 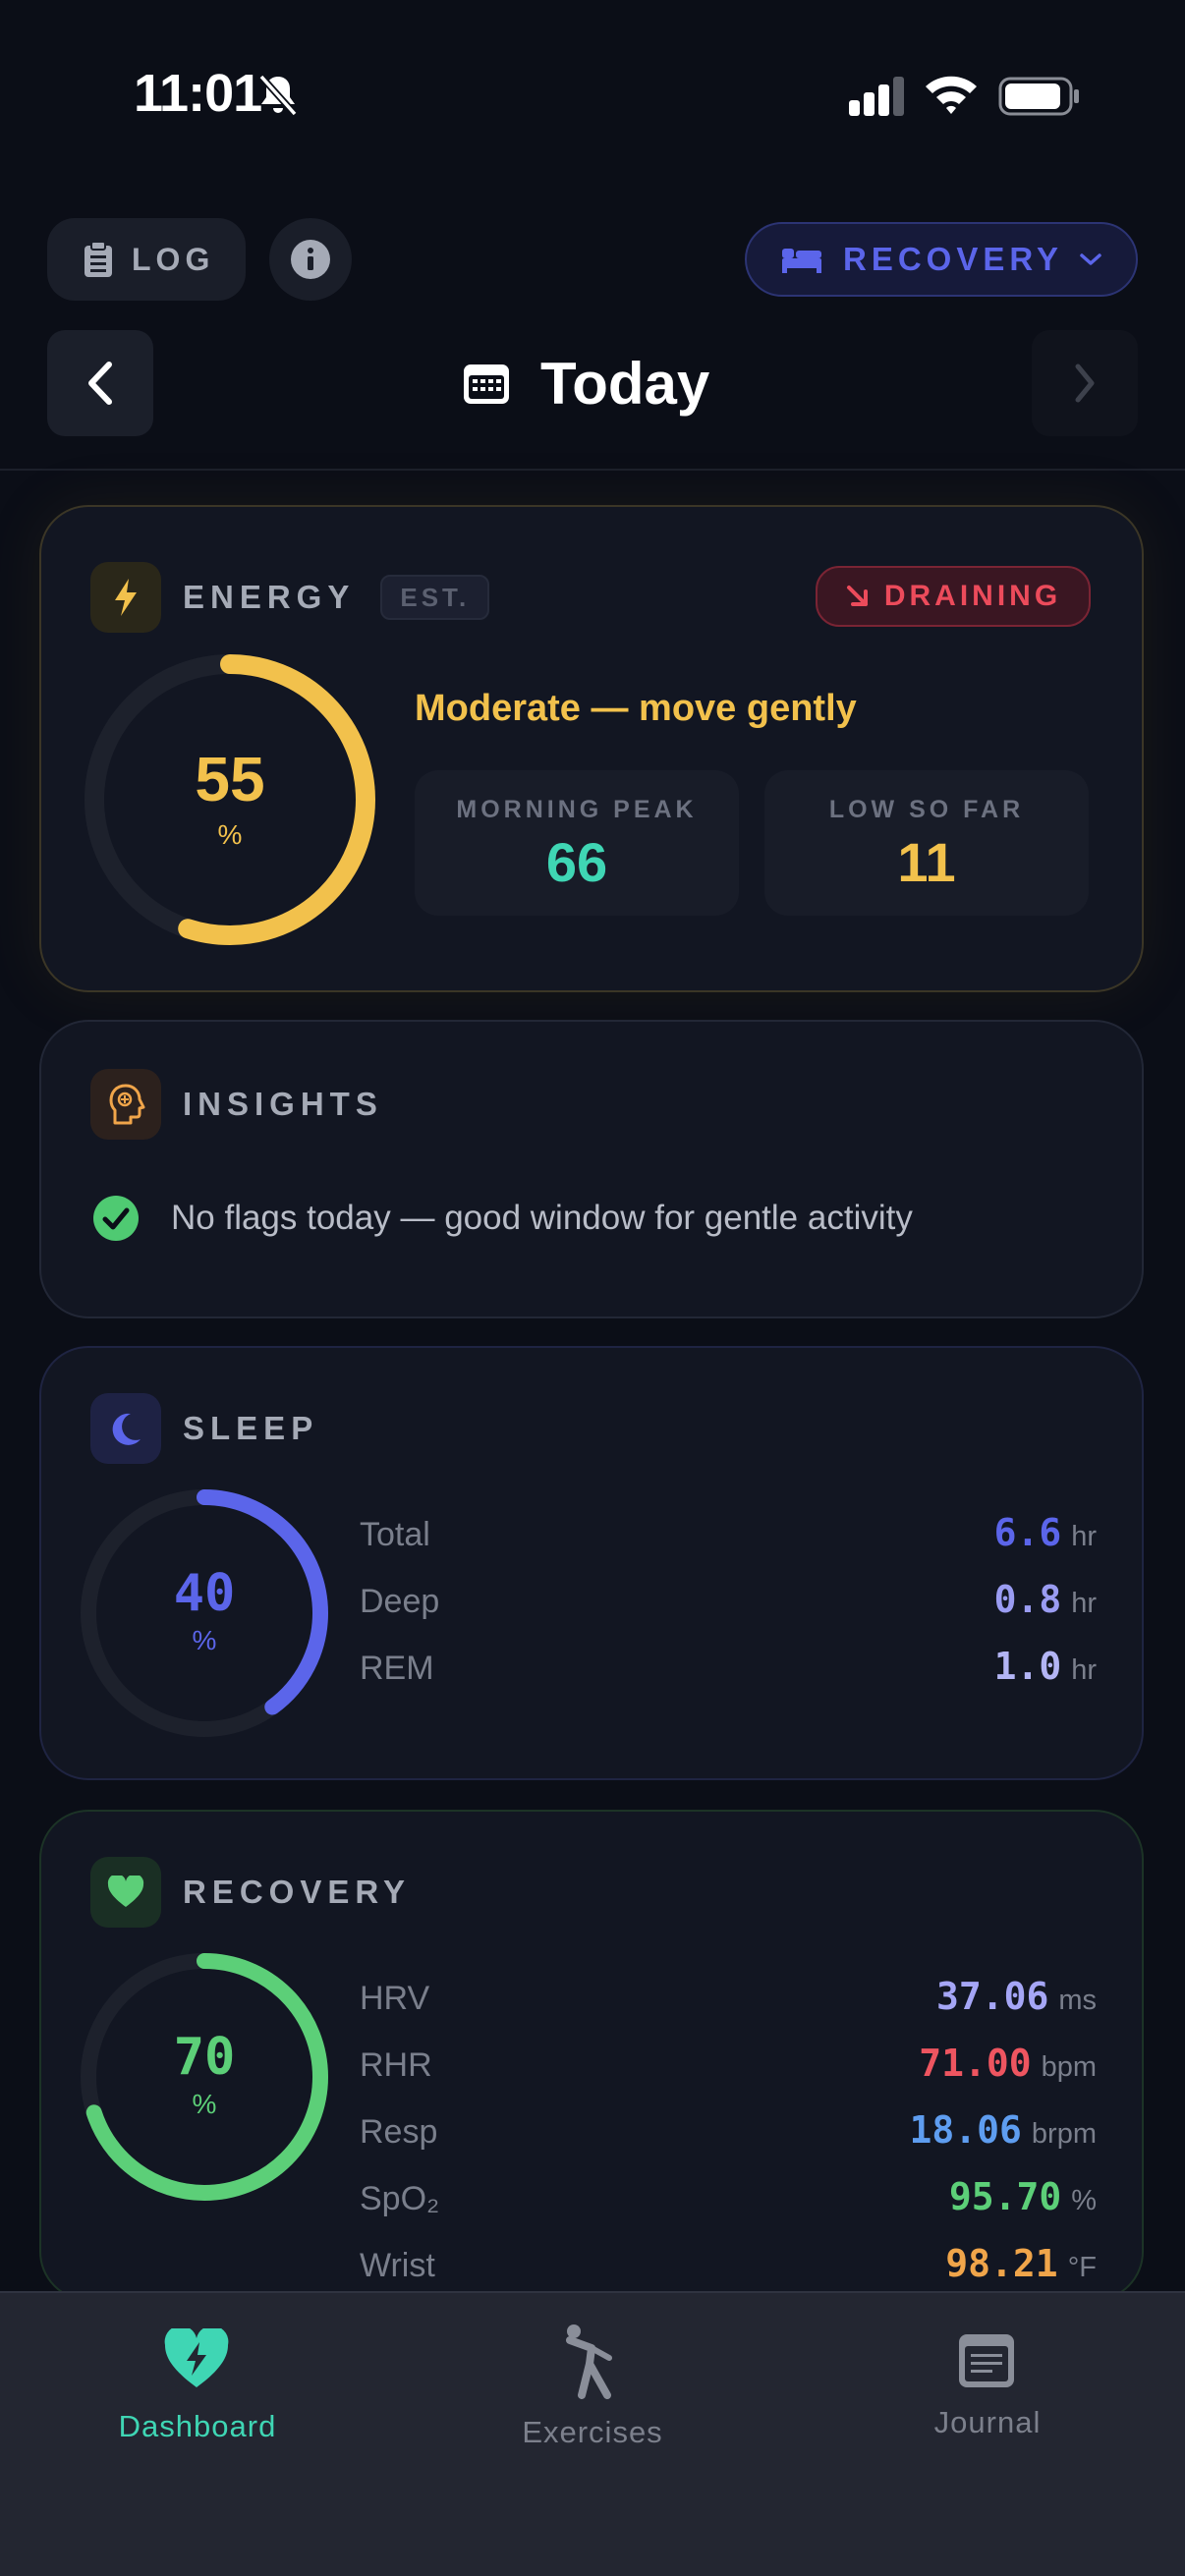 I want to click on recovery-header: RECOVERY, so click(x=251, y=1892).